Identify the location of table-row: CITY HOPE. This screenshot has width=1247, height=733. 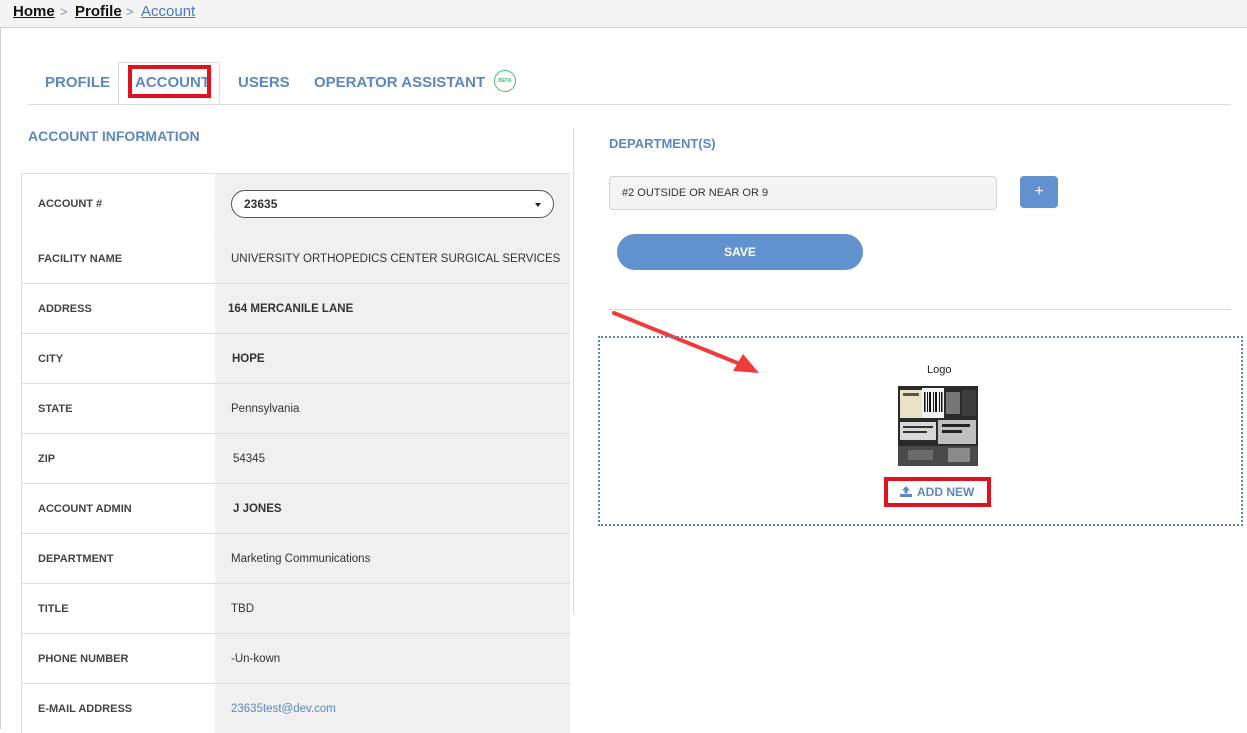
(295, 359).